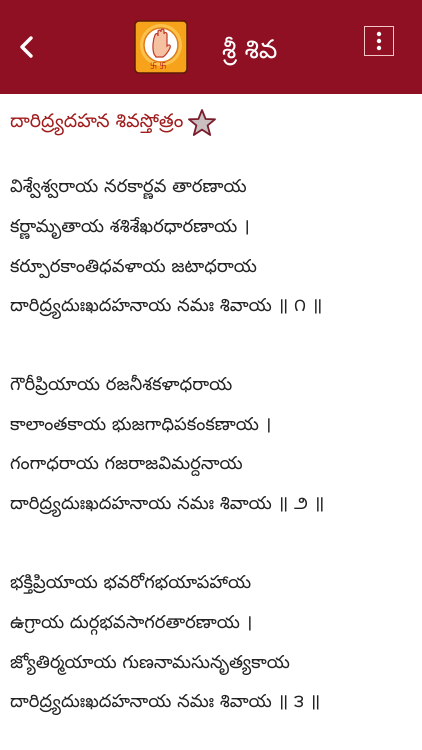  I want to click on verse-line: ఉగ్రాయ దుర్గభవసాగరతారణాయ ।, so click(131, 622).